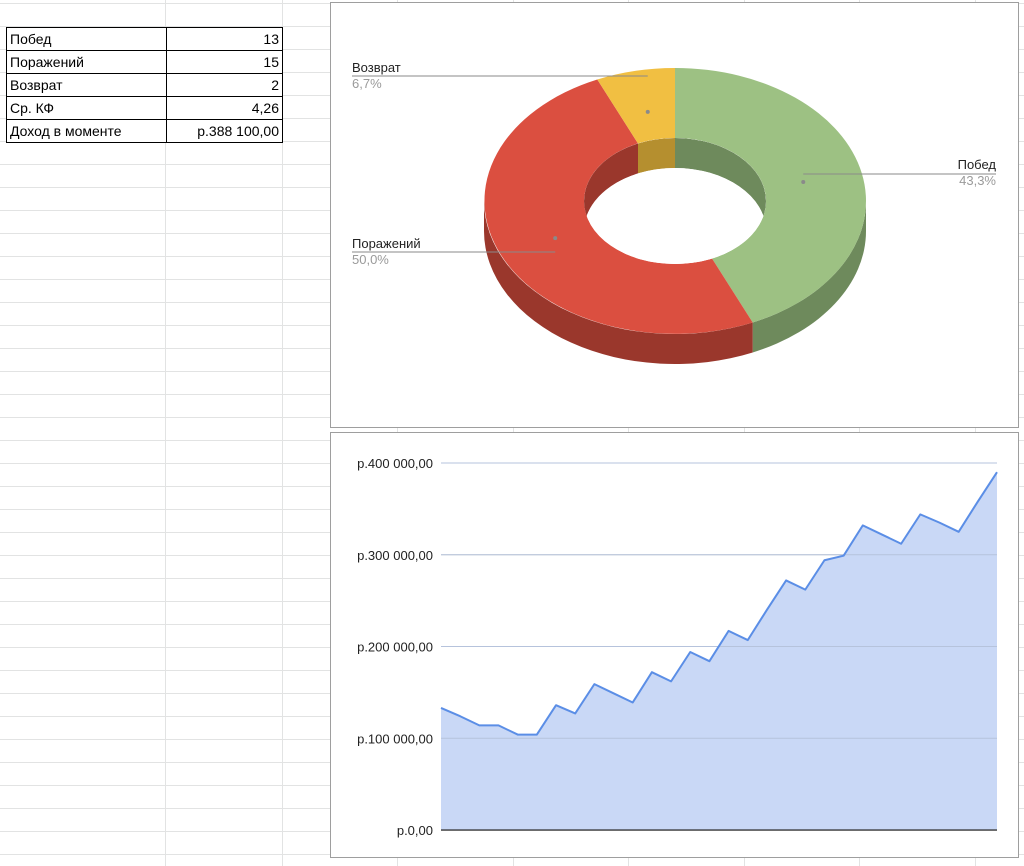  What do you see at coordinates (367, 83) in the screenshot?
I see `slice-percent-label: 6,7%` at bounding box center [367, 83].